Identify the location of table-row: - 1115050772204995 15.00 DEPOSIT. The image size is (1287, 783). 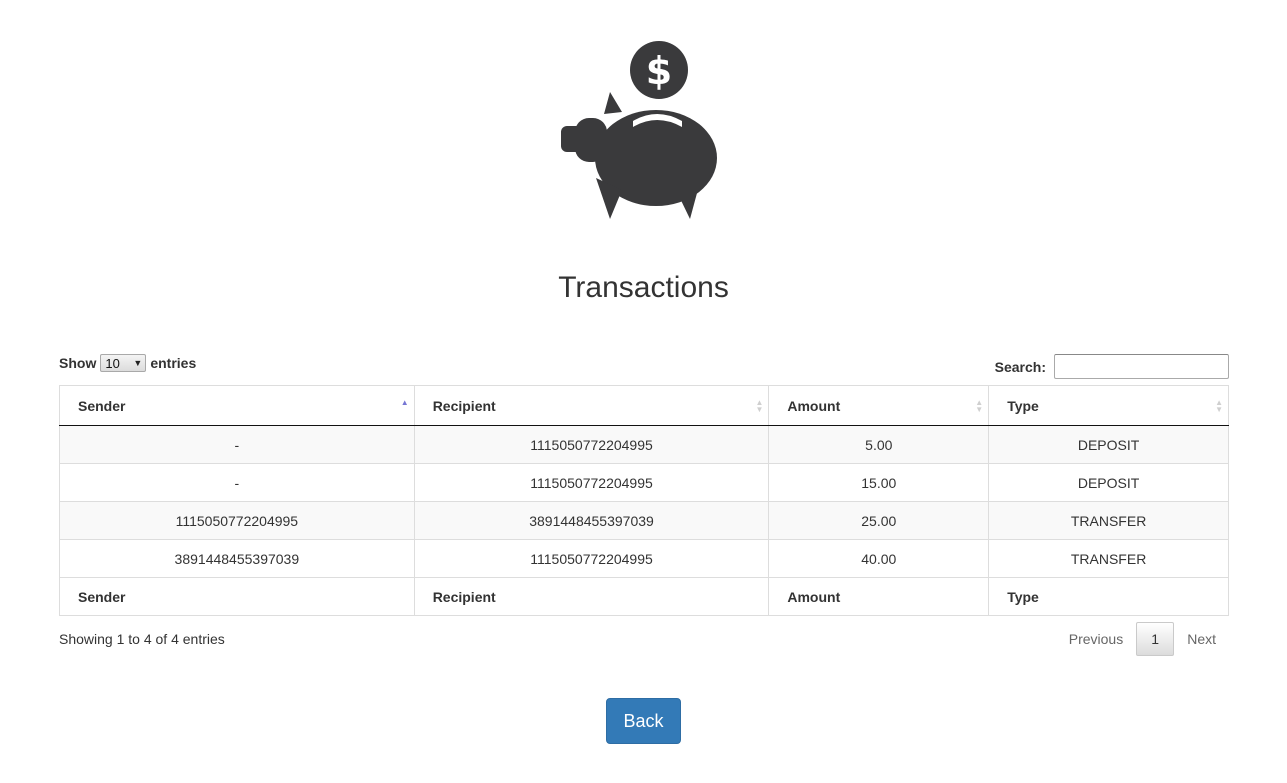
(644, 482).